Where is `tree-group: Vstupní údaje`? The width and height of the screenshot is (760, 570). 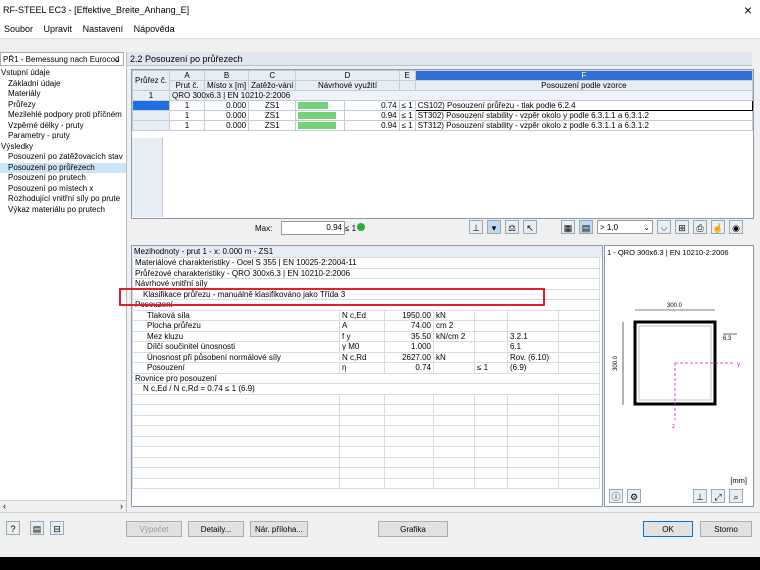
tree-group: Vstupní údaje is located at coordinates (63, 73).